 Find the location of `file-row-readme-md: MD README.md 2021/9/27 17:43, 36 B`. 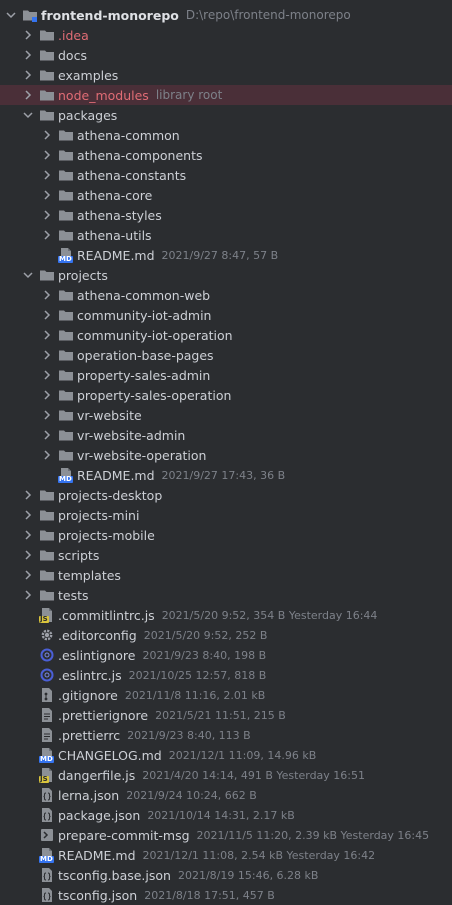

file-row-readme-md: MD README.md 2021/9/27 17:43, 36 B is located at coordinates (226, 475).